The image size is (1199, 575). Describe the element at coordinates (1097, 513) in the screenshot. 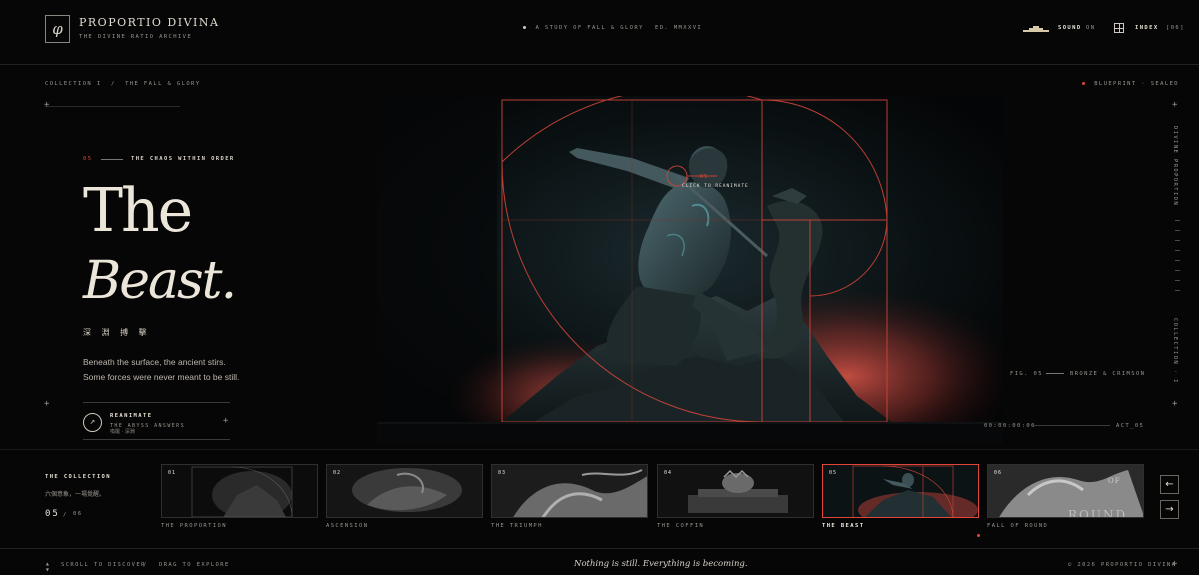

I see `svg-text: ROUND` at that location.